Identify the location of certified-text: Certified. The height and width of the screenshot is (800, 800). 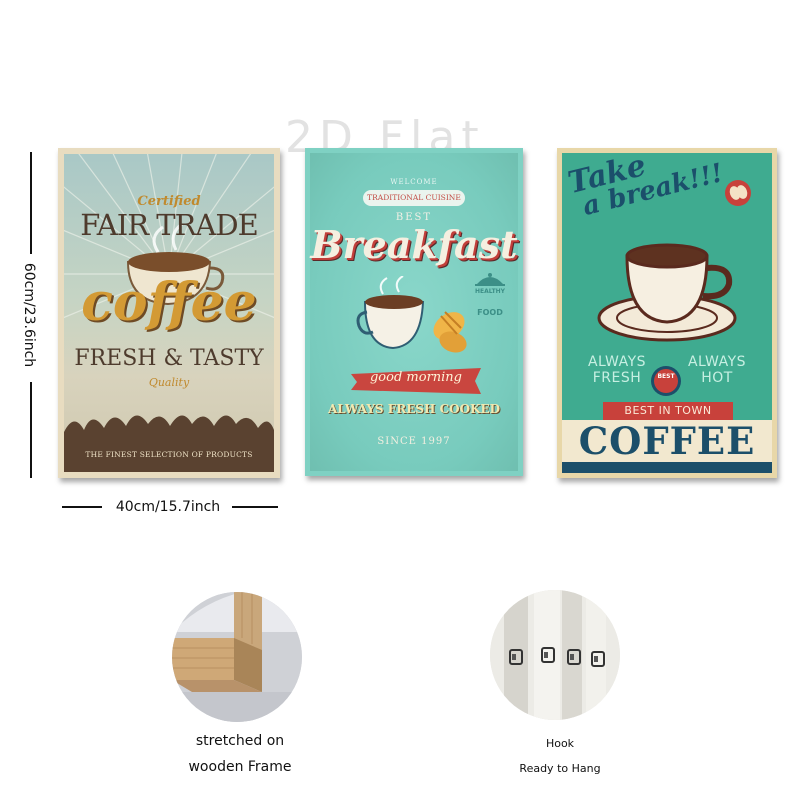
(169, 201).